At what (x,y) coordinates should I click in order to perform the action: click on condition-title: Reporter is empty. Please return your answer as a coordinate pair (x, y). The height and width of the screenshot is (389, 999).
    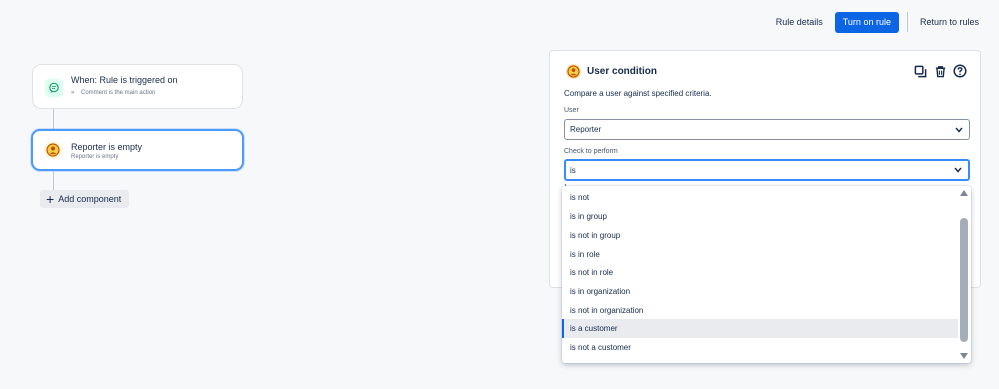
    Looking at the image, I should click on (107, 147).